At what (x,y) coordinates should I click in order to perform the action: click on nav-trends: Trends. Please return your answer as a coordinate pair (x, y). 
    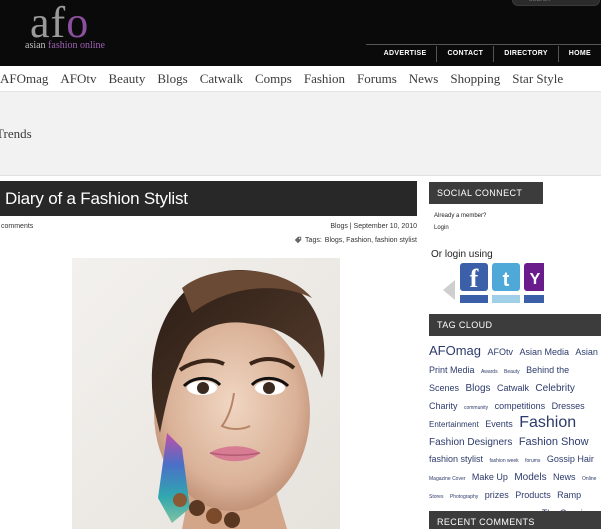
    Looking at the image, I should click on (16, 134).